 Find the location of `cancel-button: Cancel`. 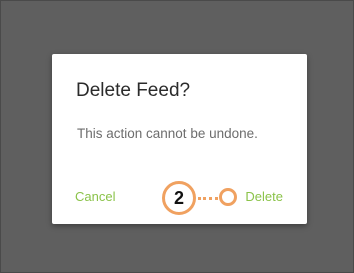

cancel-button: Cancel is located at coordinates (95, 196).